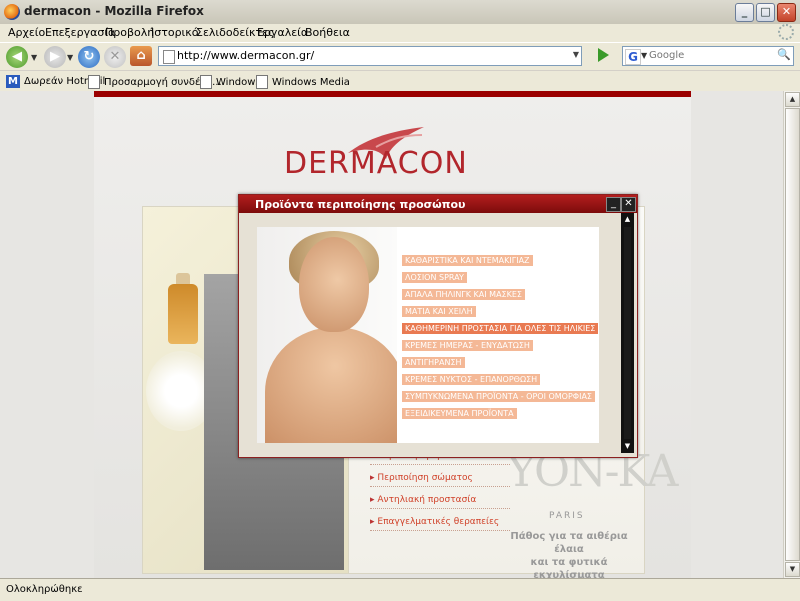 This screenshot has width=800, height=601. Describe the element at coordinates (238, 82) in the screenshot. I see `bookmark-label: Windows` at that location.